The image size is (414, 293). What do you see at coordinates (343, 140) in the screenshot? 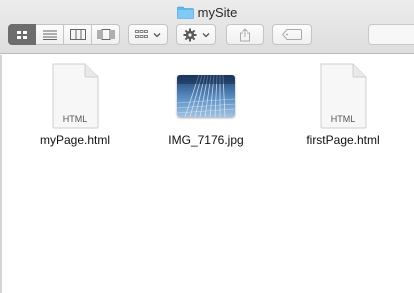
I see `file-name: firstPage.html` at bounding box center [343, 140].